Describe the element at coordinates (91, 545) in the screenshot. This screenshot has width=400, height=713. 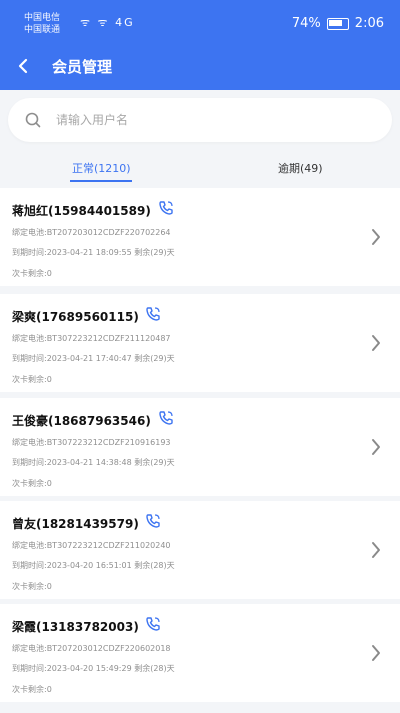
I see `battery-binding: 绑定电池:BT307223212CDZF211020240` at that location.